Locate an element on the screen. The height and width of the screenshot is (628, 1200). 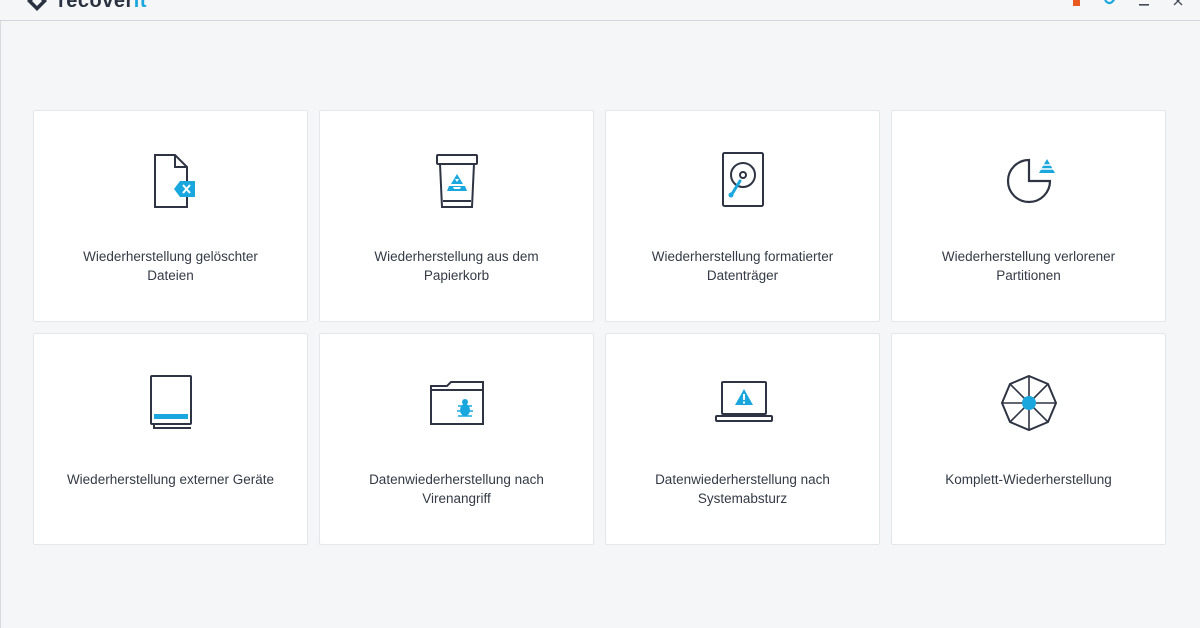
card-label: Wiederherstellung externer Geräte is located at coordinates (170, 479).